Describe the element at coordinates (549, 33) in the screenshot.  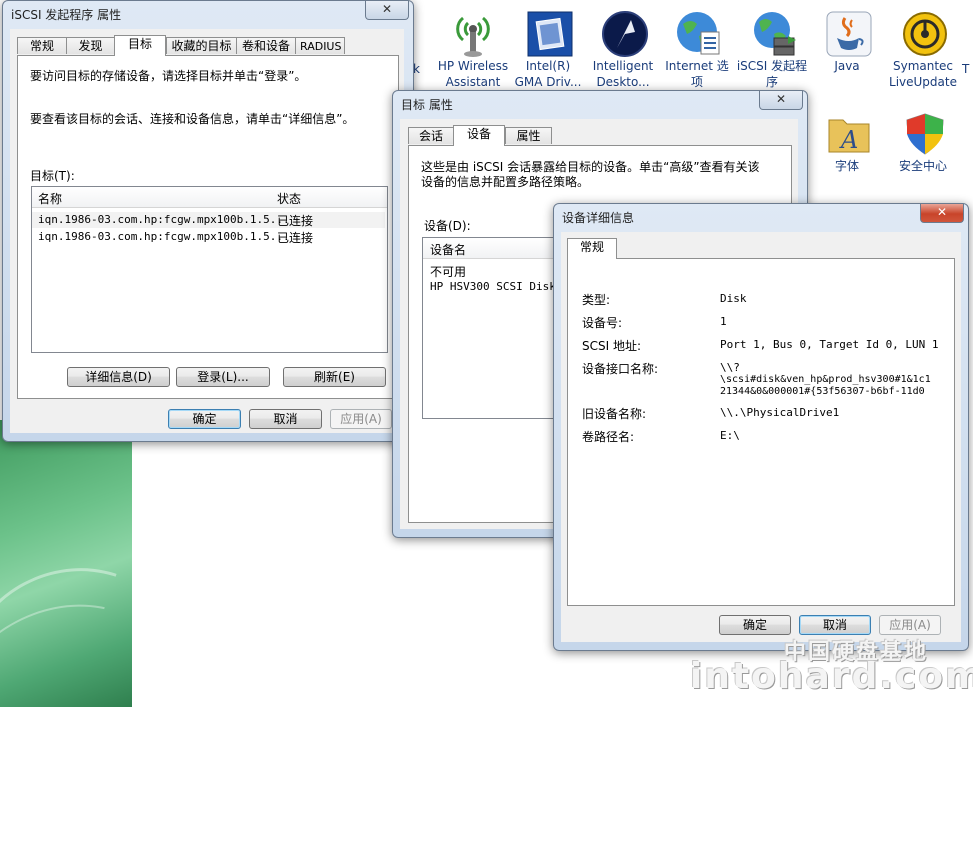
I see `intel-gma-driver-icon` at that location.